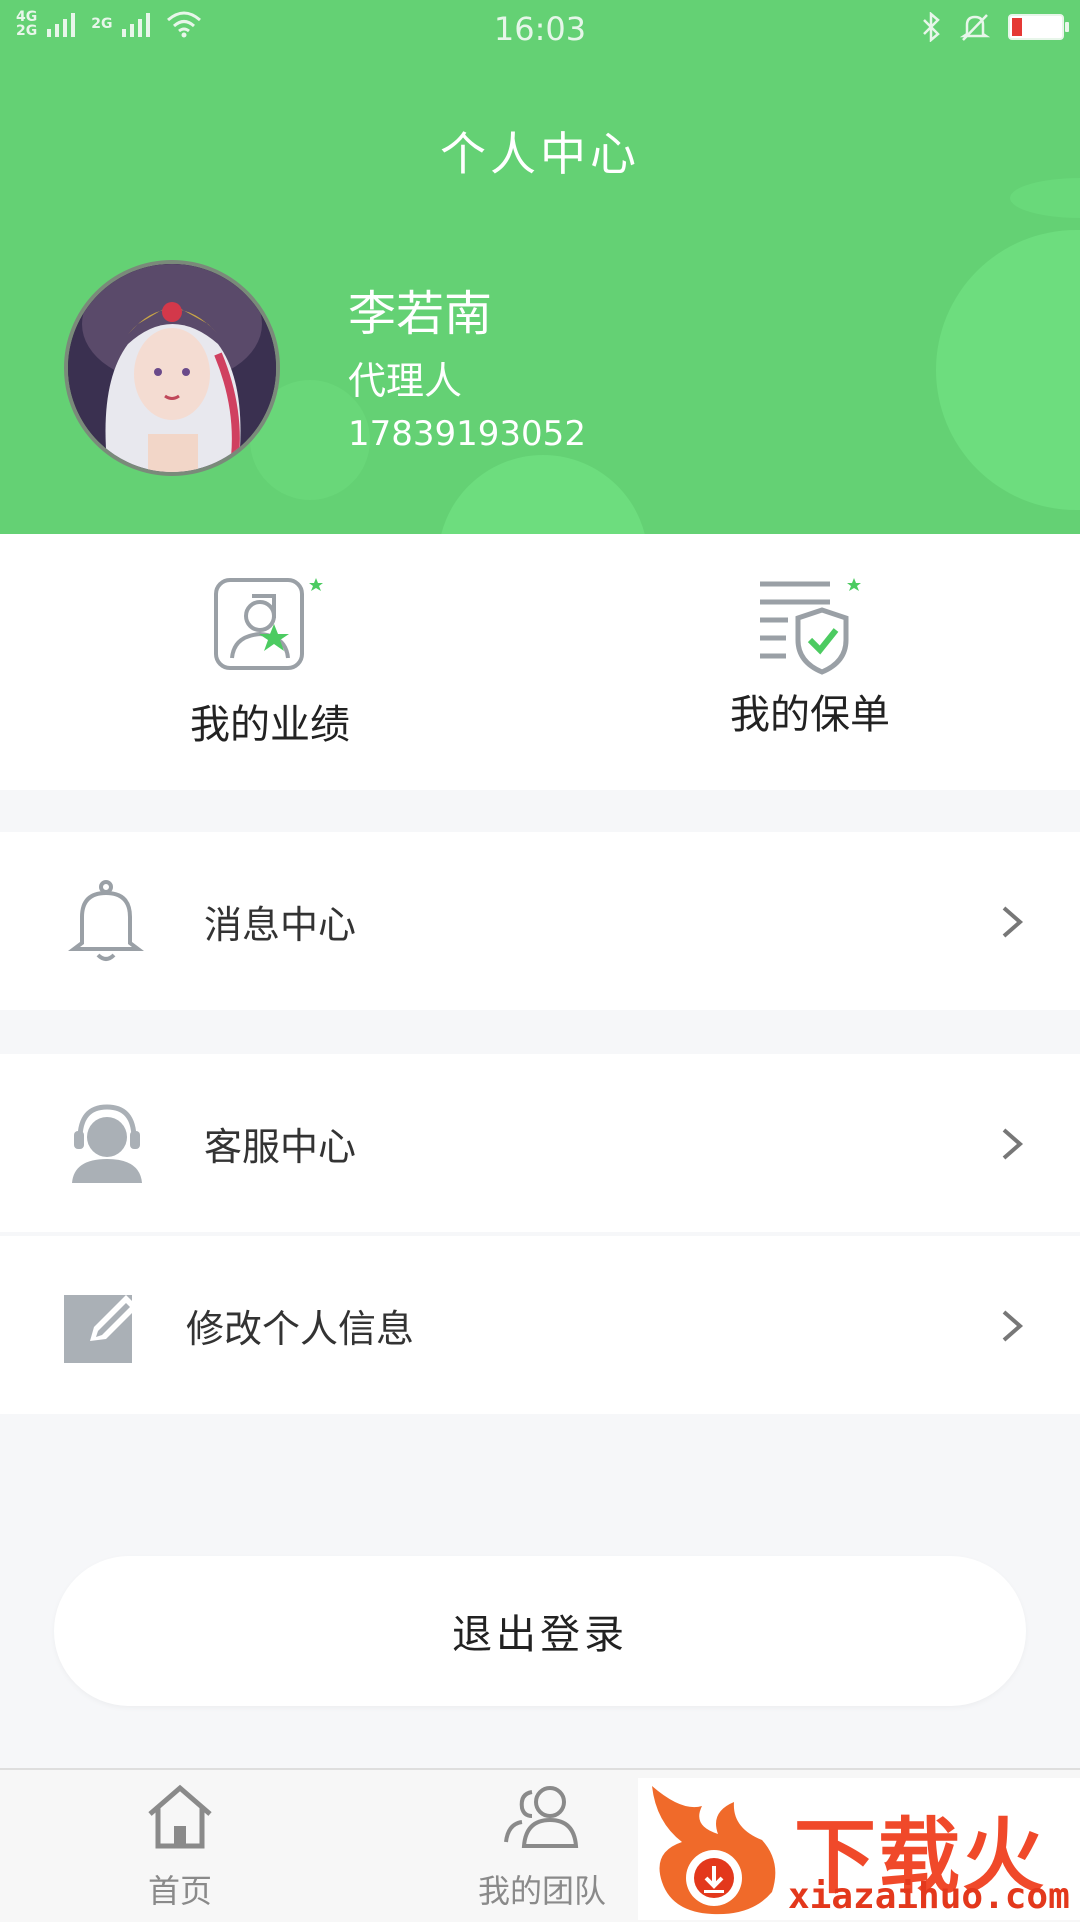 This screenshot has height=1922, width=1080. Describe the element at coordinates (541, 1817) in the screenshot. I see `team-icon` at that location.